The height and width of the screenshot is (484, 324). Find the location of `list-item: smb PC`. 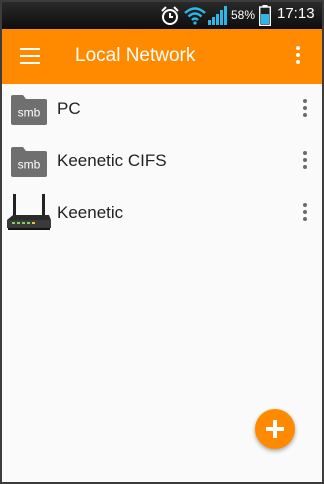

list-item: smb PC is located at coordinates (162, 110).